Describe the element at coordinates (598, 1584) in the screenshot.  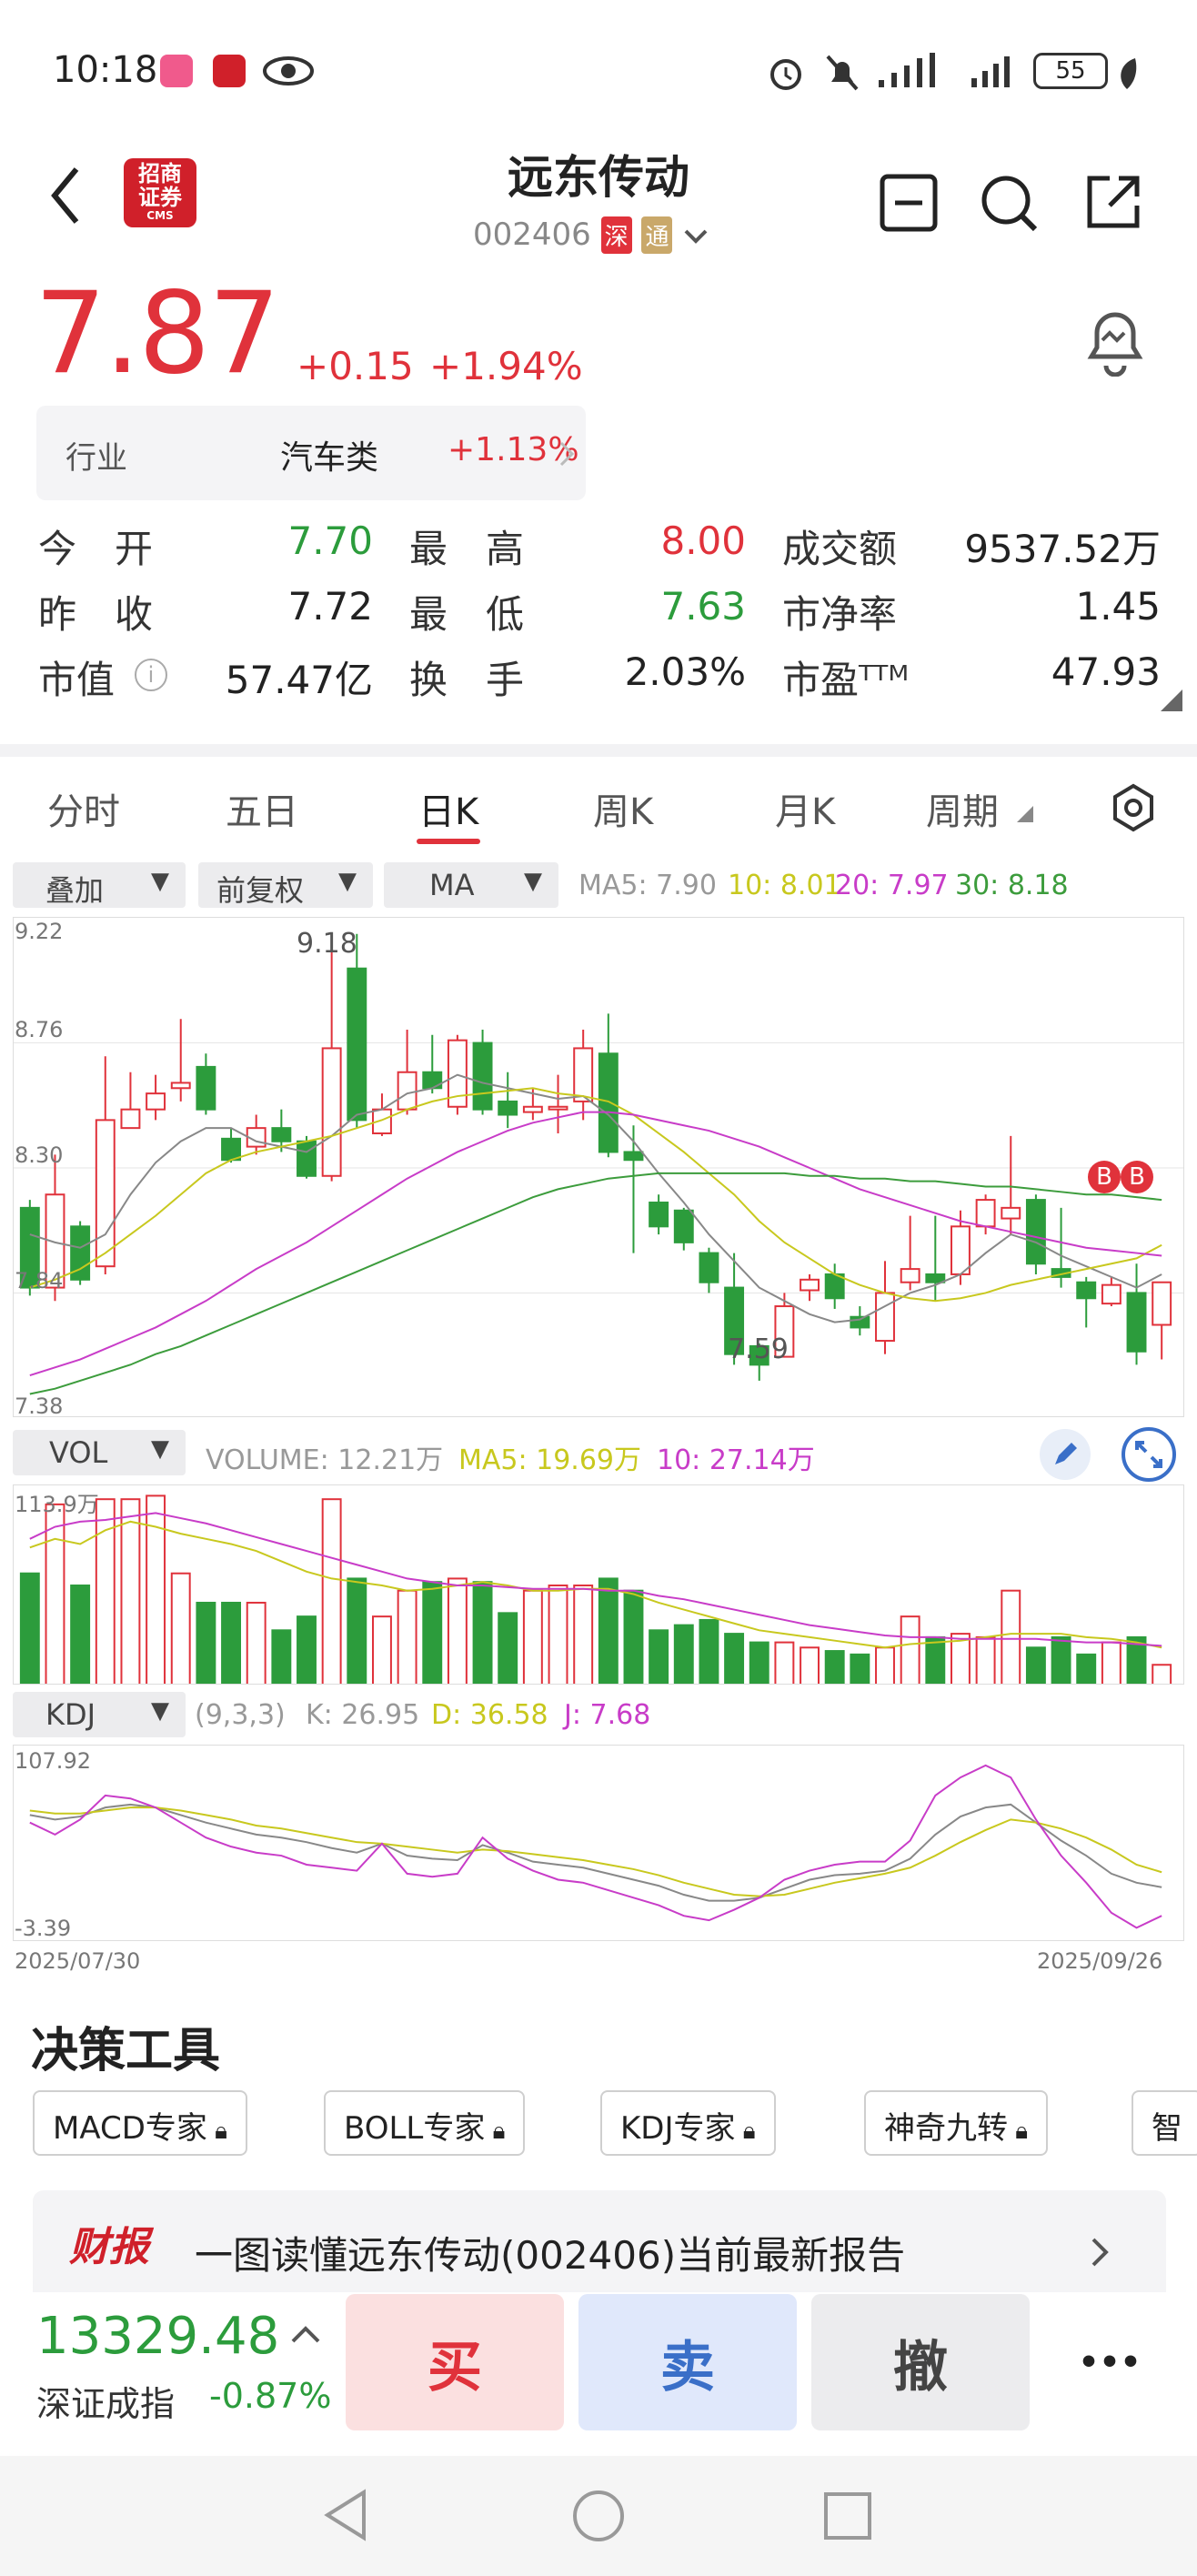
I see `volume-chart` at that location.